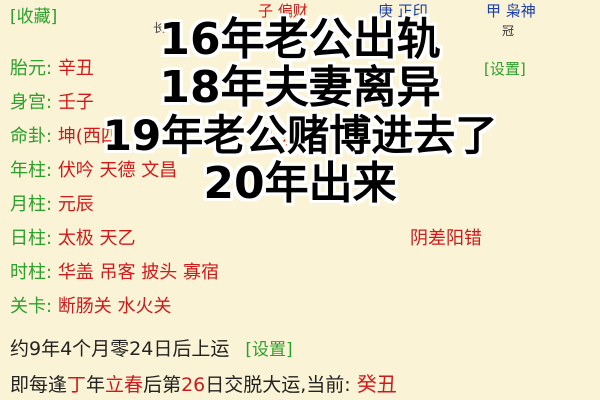 The image size is (600, 400). I want to click on row-shizhu: 时柱: 华盖 吊客 披头 寡宿, so click(114, 273).